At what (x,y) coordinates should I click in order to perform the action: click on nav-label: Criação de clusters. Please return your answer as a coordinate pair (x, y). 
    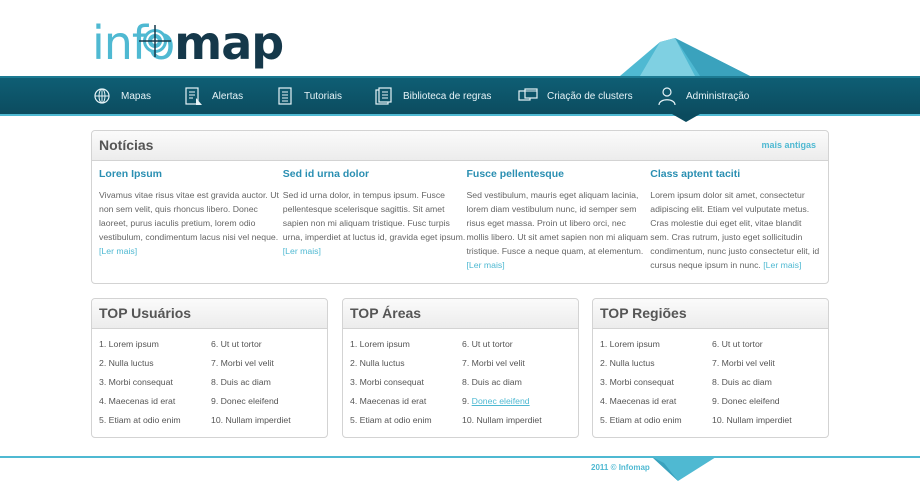
    Looking at the image, I should click on (590, 96).